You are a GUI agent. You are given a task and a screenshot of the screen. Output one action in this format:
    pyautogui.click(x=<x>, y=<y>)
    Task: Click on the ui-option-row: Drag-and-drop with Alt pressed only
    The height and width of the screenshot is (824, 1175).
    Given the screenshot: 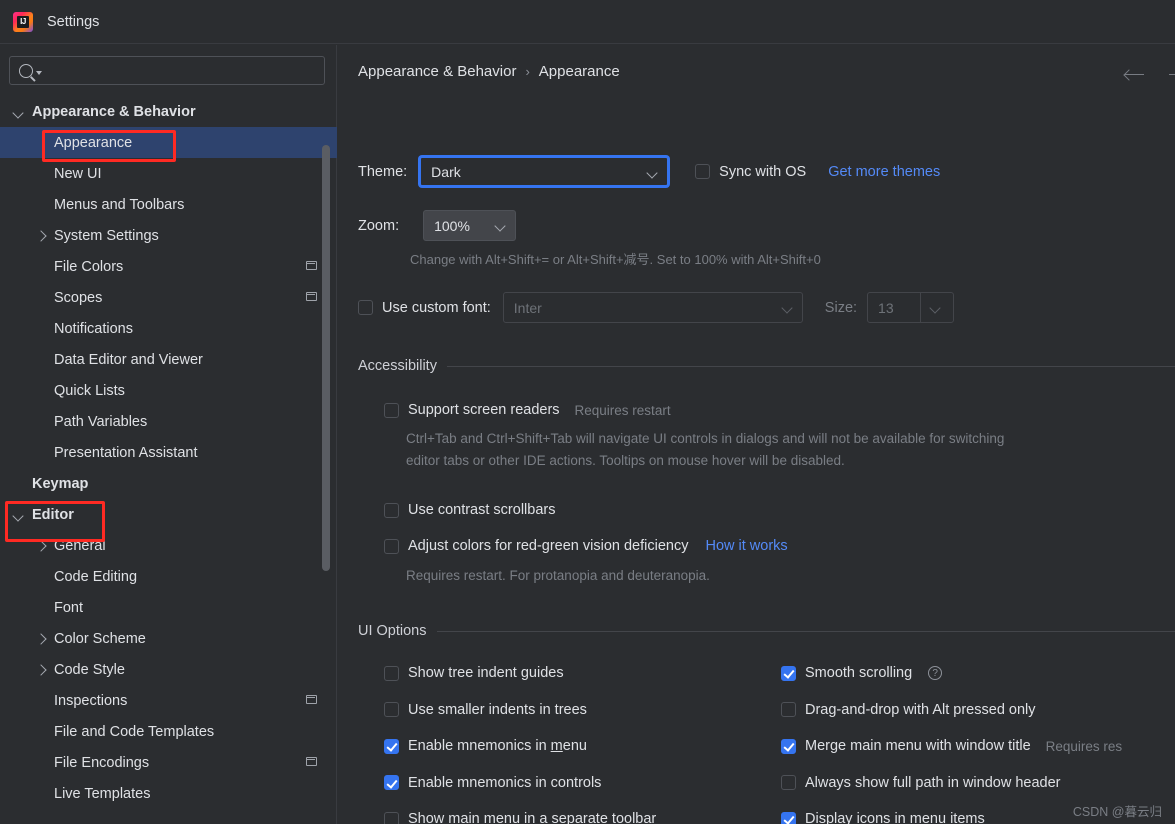 What is the action you would take?
    pyautogui.click(x=951, y=710)
    